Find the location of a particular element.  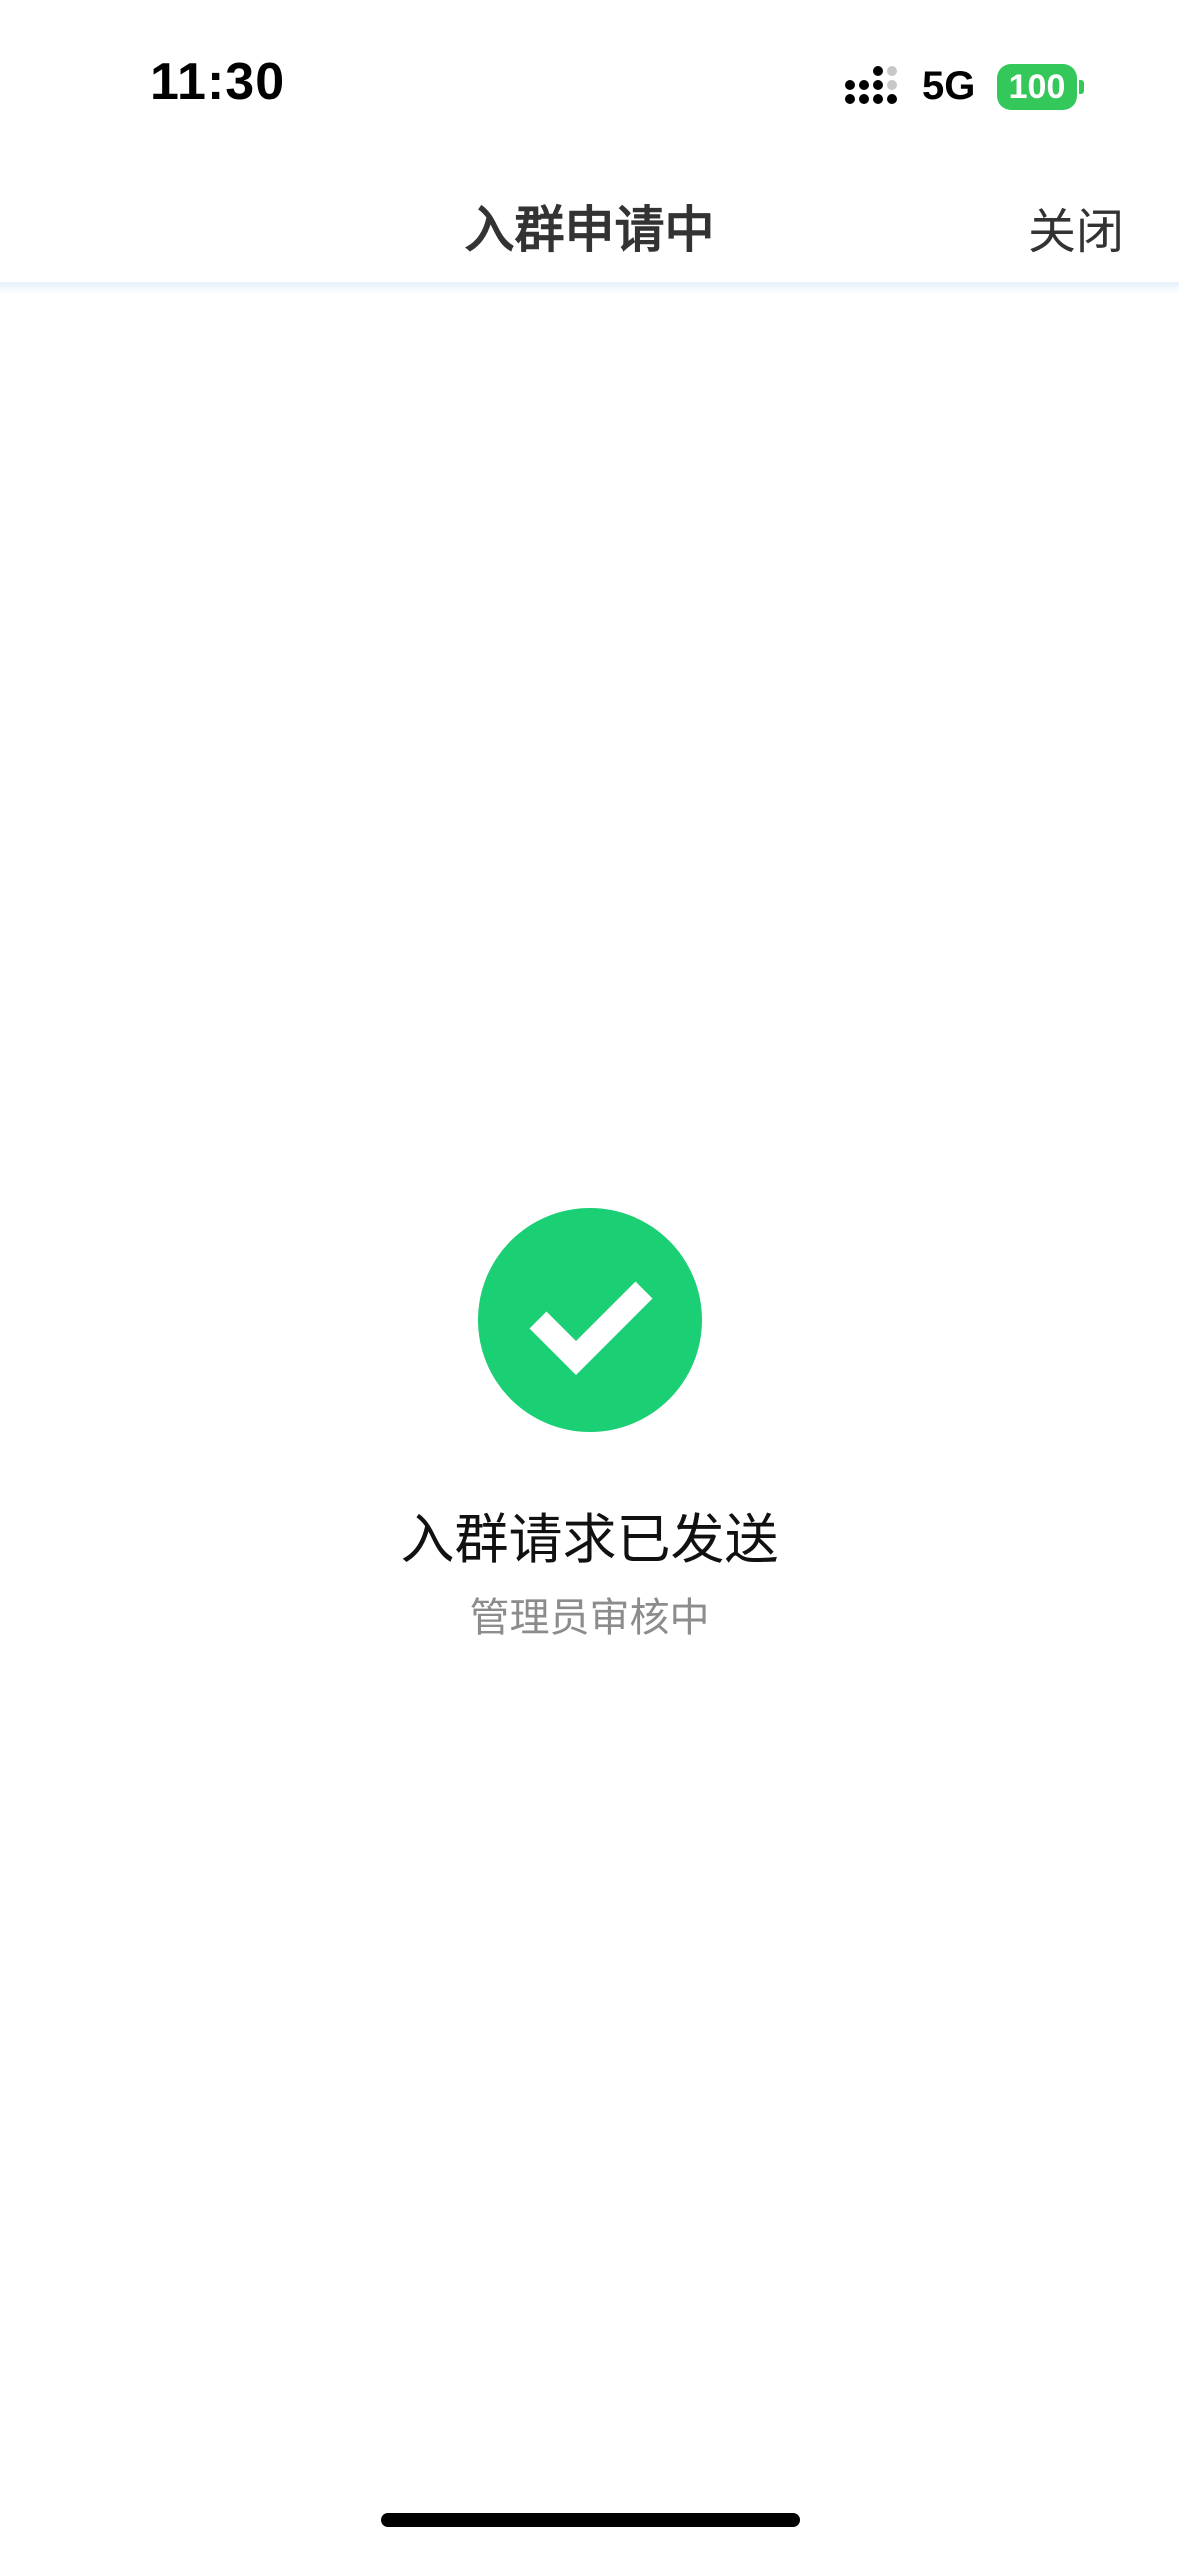

check-circle-background is located at coordinates (590, 1320).